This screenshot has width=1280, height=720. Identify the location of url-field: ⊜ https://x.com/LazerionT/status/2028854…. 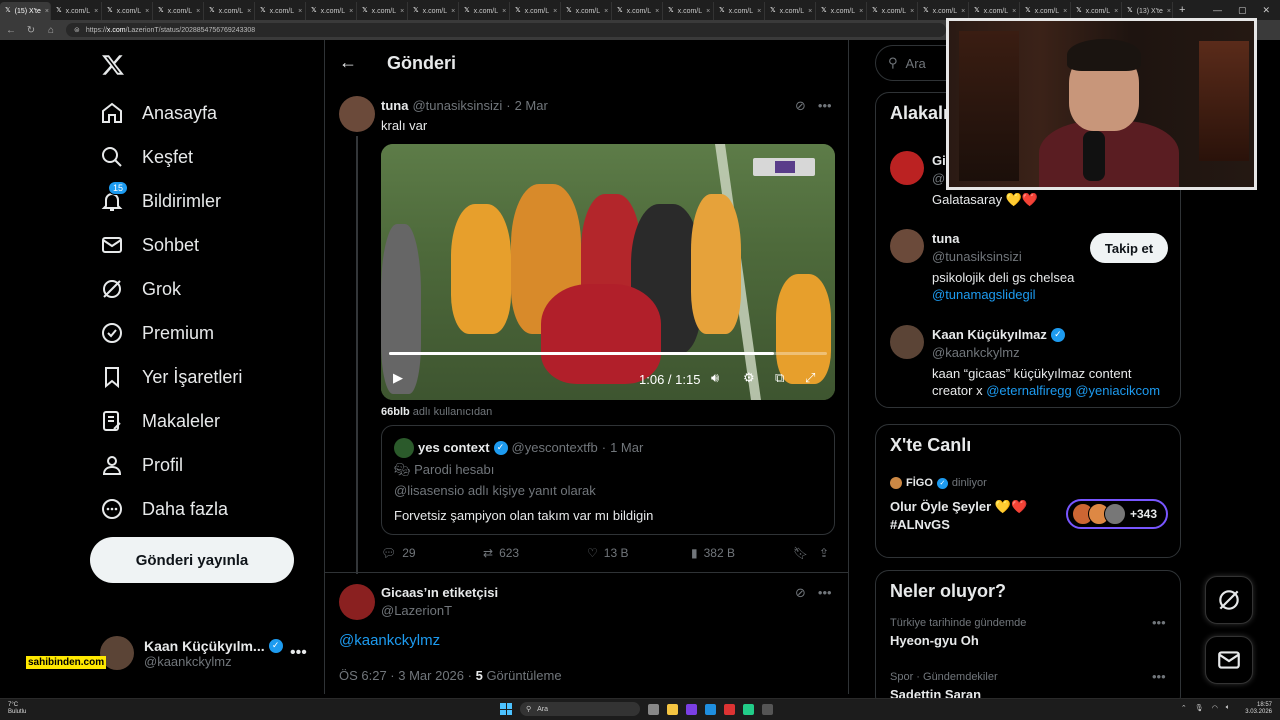
(506, 30).